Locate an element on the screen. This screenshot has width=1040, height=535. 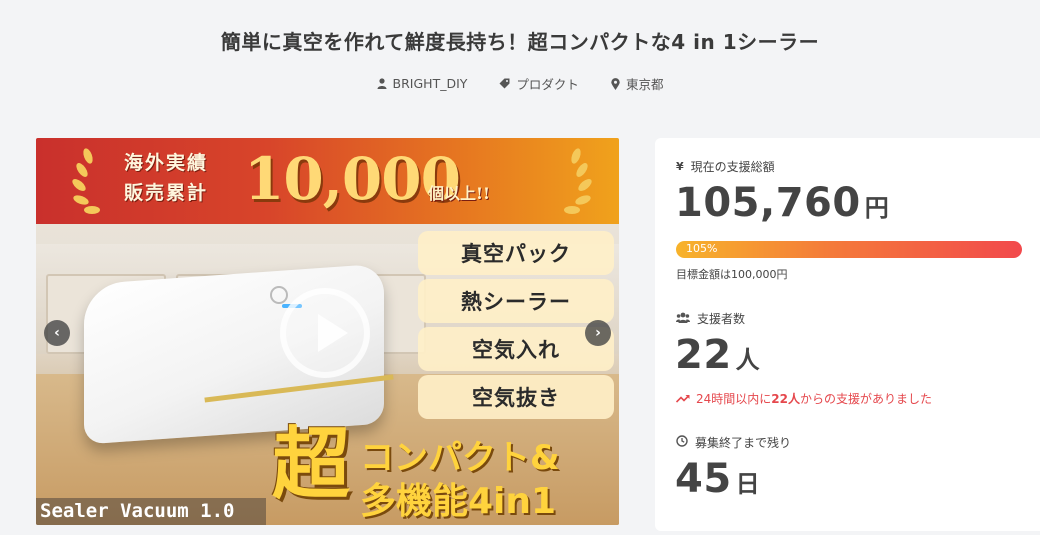
backers-value: 22 人 is located at coordinates (717, 355).